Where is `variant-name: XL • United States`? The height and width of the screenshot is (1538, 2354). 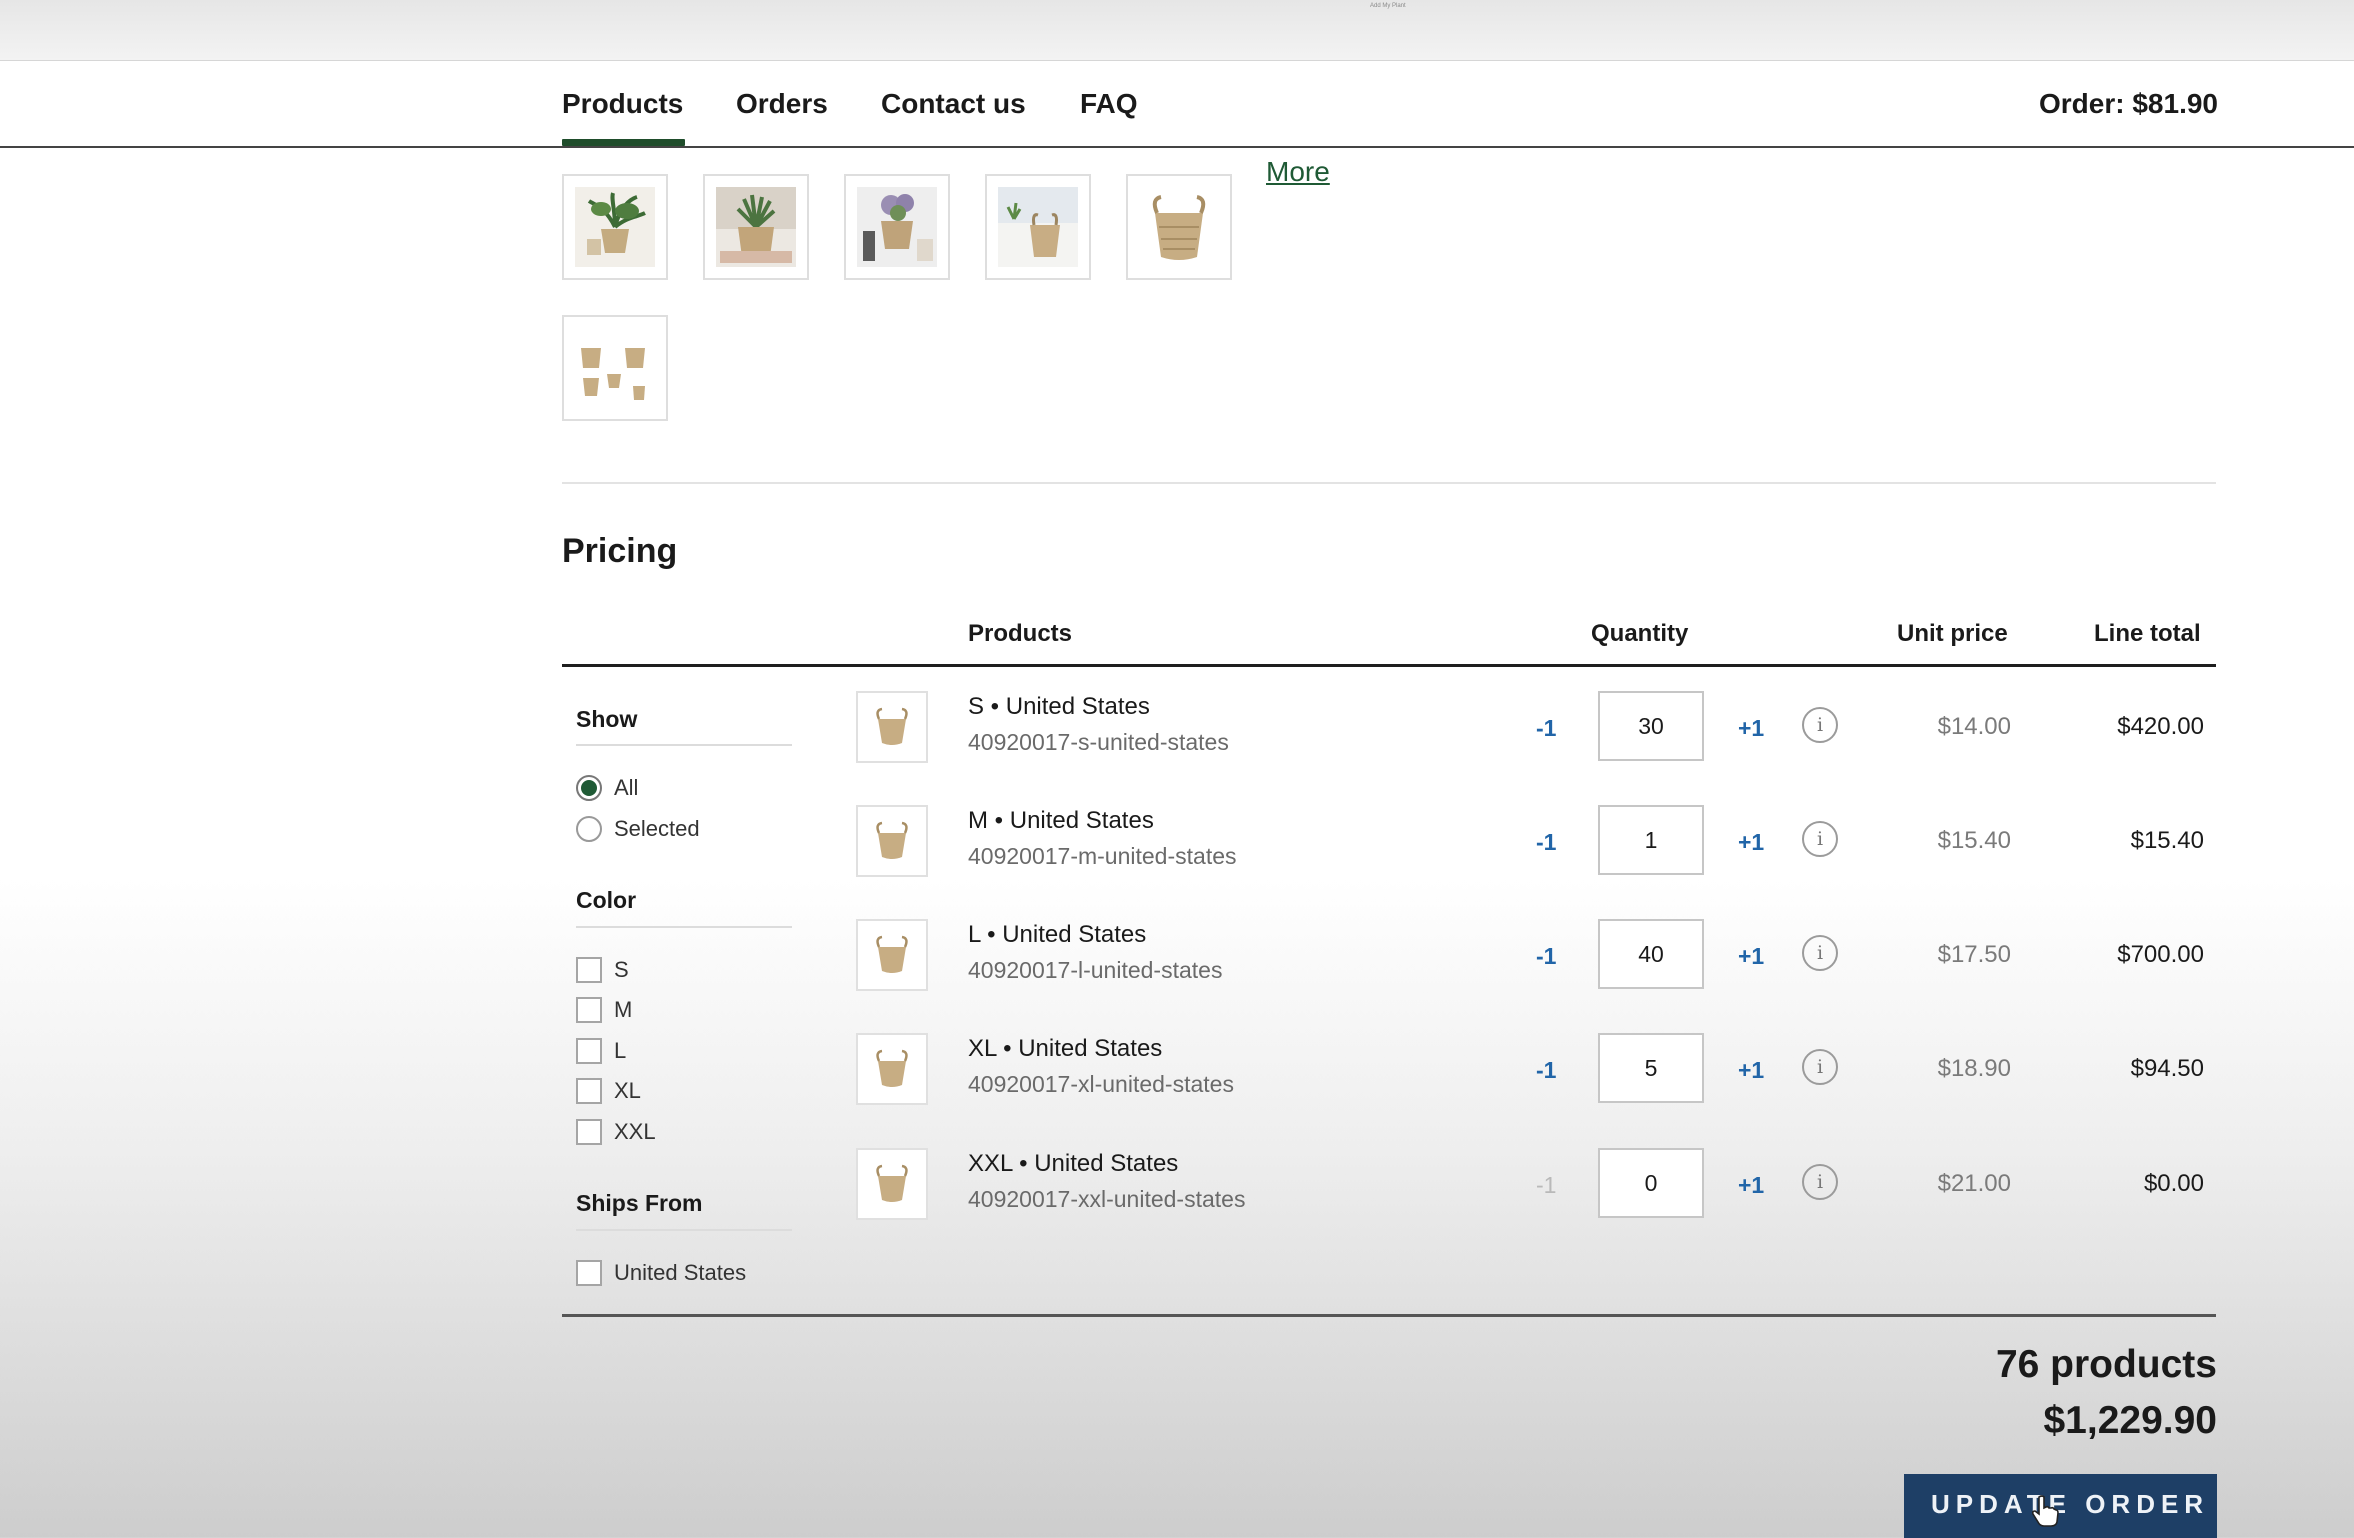 variant-name: XL • United States is located at coordinates (1065, 1048).